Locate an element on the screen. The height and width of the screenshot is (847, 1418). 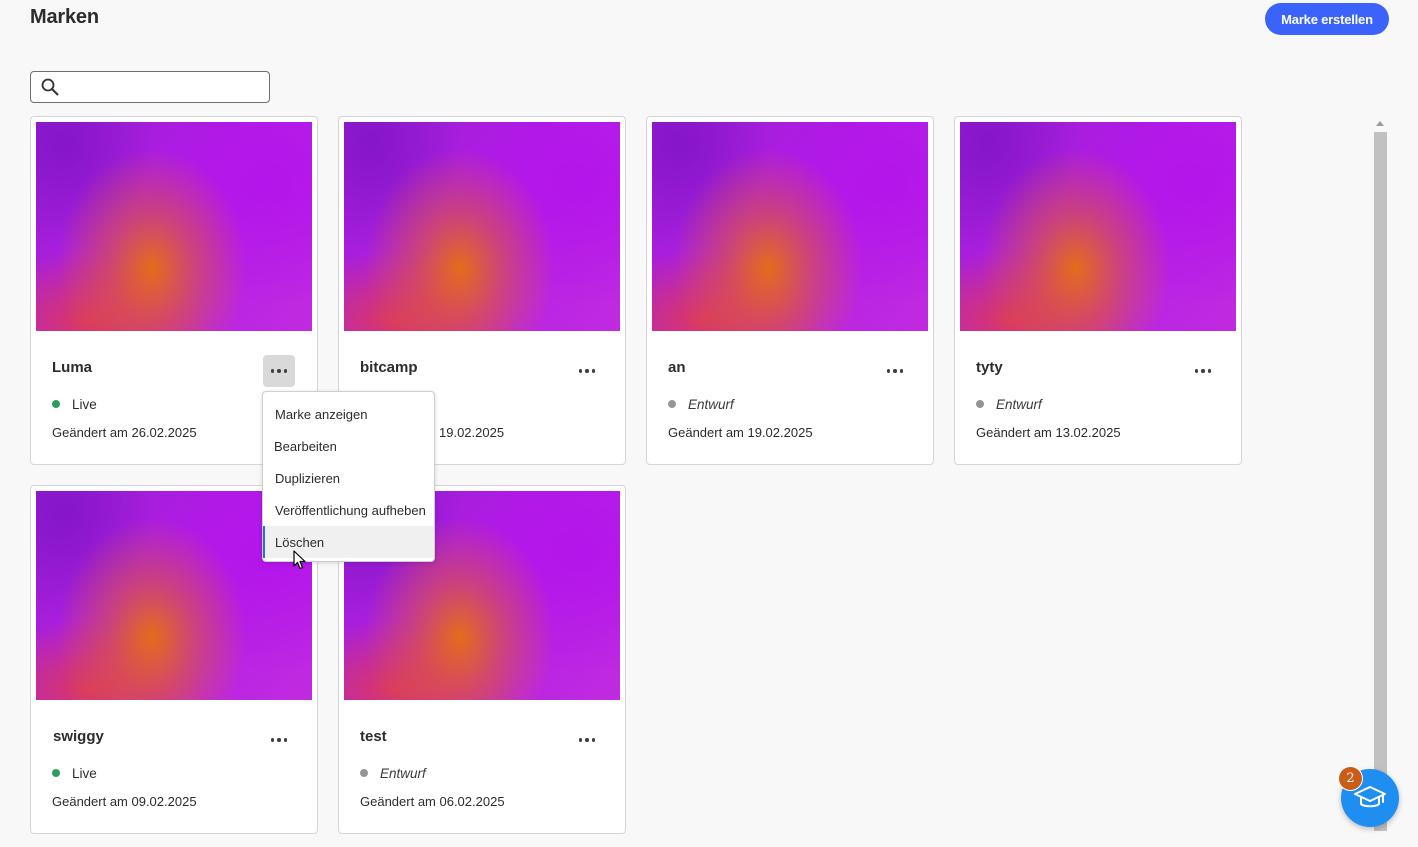
create-brand-button: Marke erstellen is located at coordinates (1327, 19).